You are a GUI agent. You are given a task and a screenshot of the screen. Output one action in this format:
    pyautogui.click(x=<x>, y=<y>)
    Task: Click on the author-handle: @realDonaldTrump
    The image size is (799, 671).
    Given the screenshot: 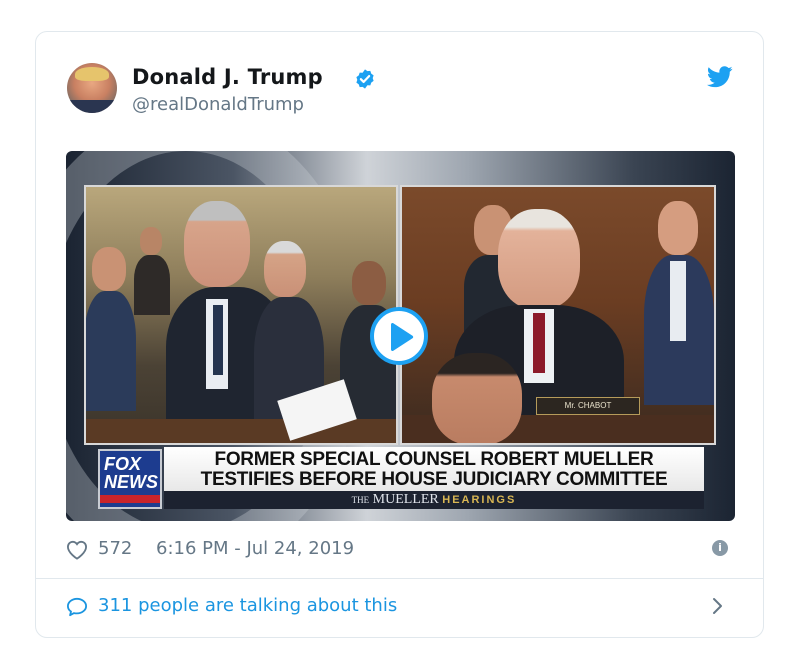 What is the action you would take?
    pyautogui.click(x=218, y=104)
    